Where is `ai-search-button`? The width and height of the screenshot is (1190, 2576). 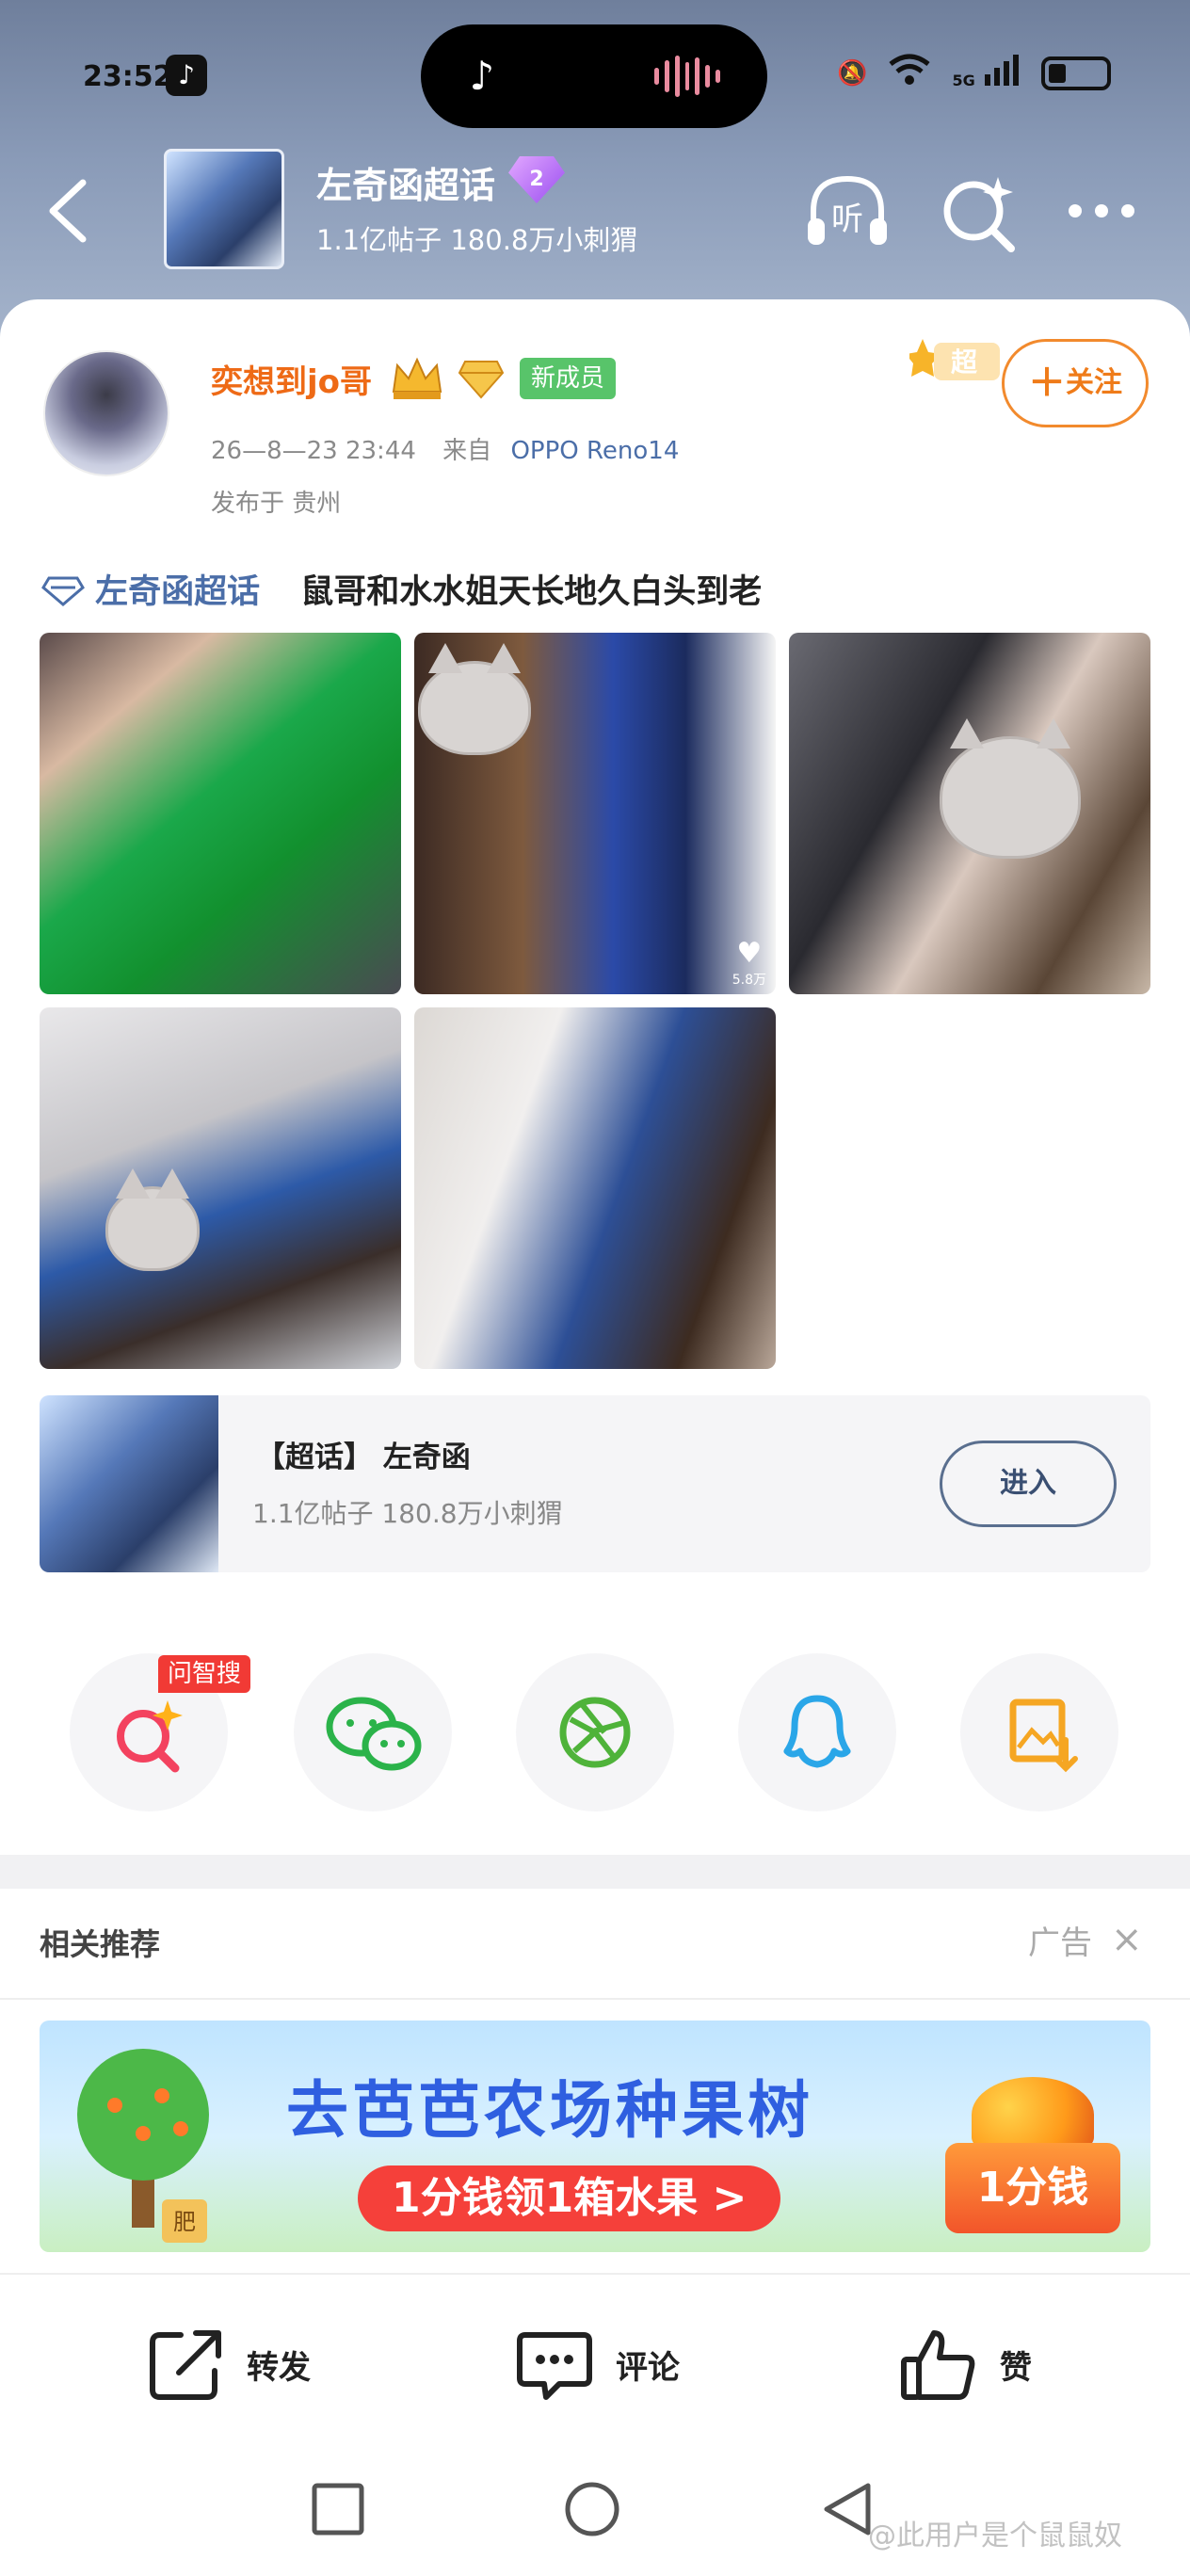
ai-search-button is located at coordinates (979, 211).